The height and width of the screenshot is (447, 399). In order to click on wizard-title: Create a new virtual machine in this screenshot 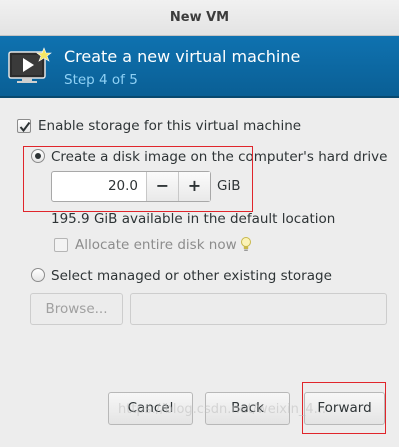, I will do `click(182, 56)`.